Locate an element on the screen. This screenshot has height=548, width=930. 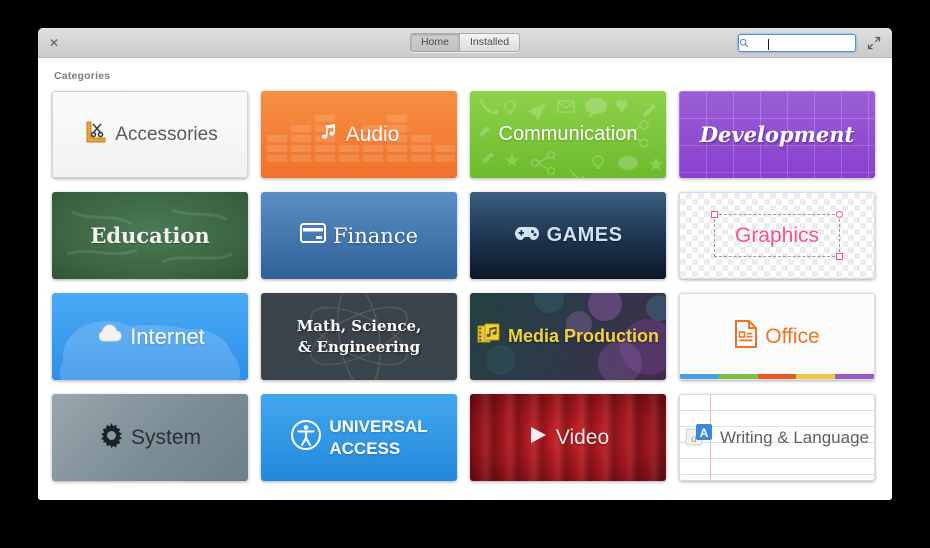
category-tile-development: Development is located at coordinates (777, 134).